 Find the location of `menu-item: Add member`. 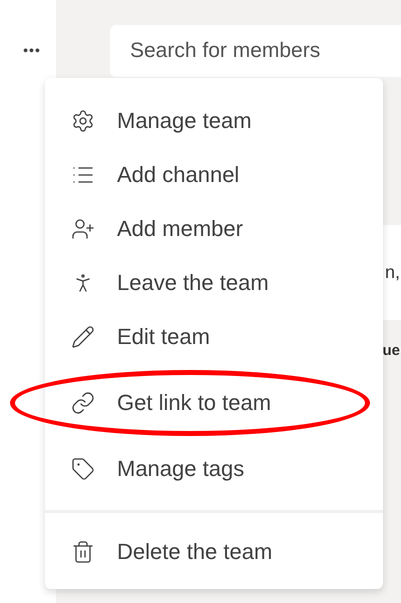

menu-item: Add member is located at coordinates (157, 229).